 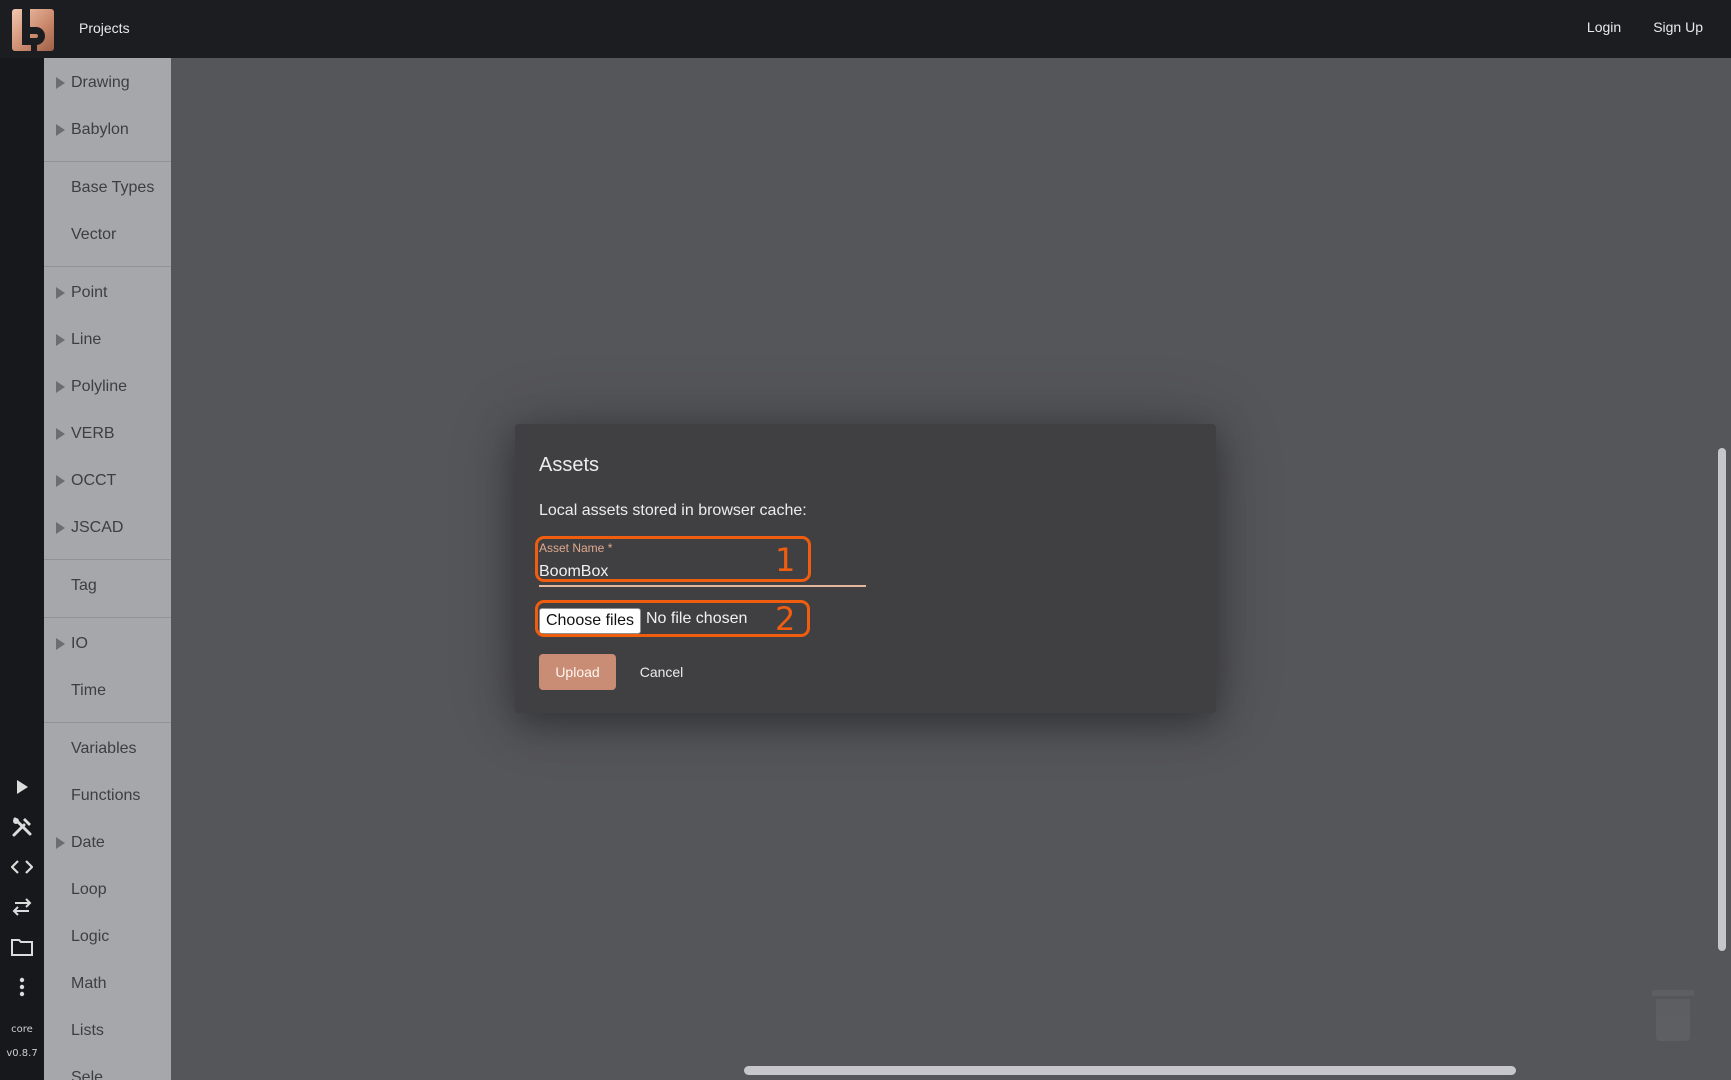 I want to click on category-loop: Loop, so click(x=107, y=892).